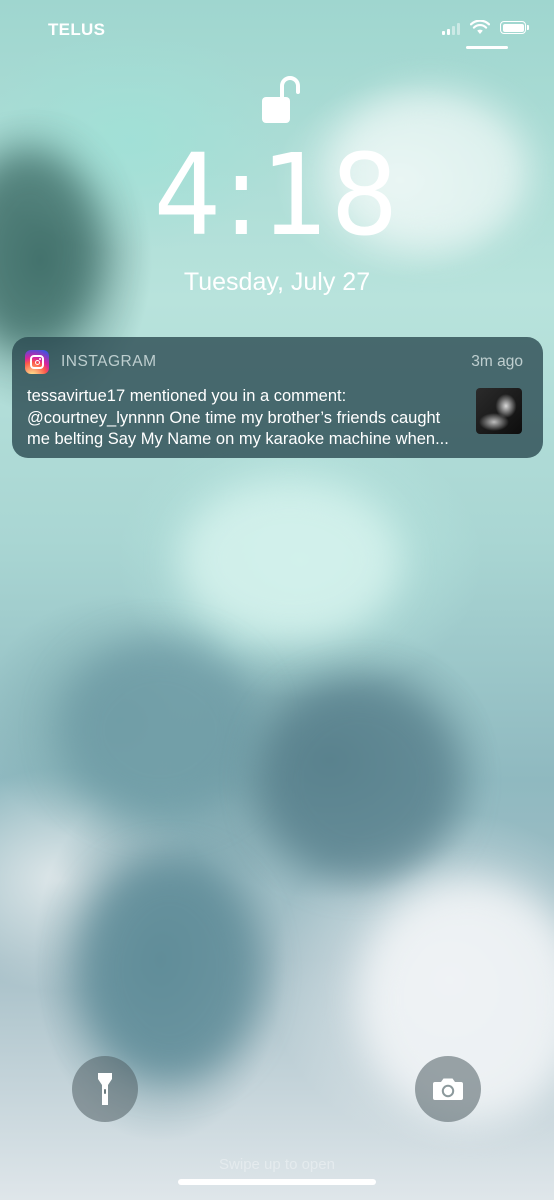 The image size is (554, 1200). What do you see at coordinates (37, 362) in the screenshot?
I see `instagram-icon` at bounding box center [37, 362].